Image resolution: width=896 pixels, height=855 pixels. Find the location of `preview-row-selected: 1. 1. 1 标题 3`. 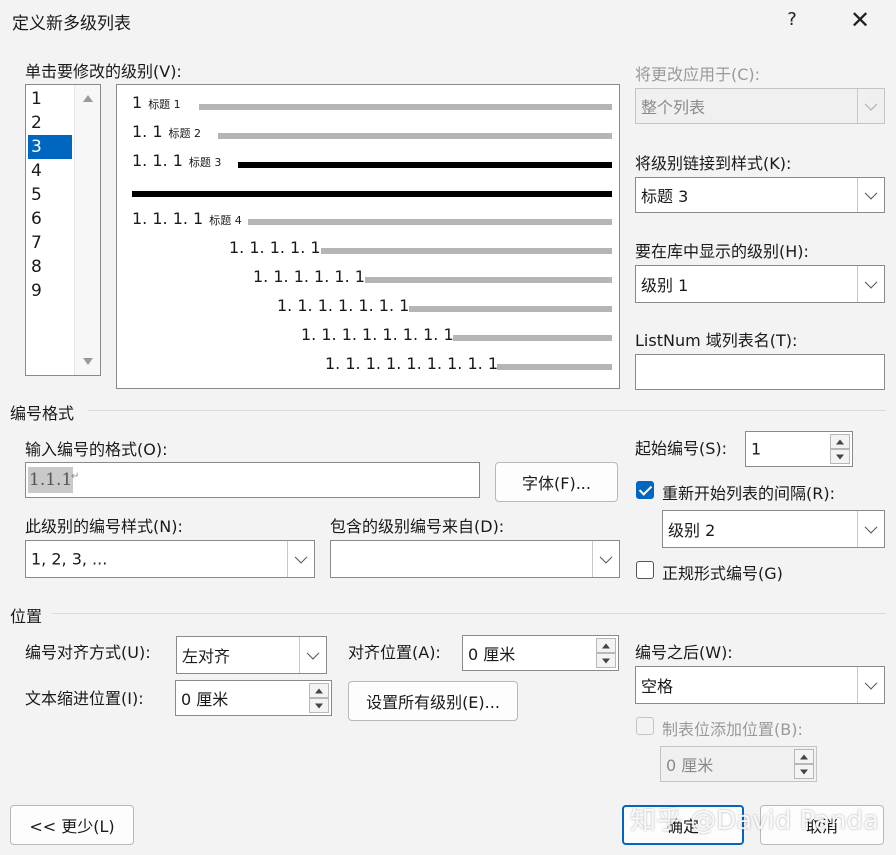

preview-row-selected: 1. 1. 1 标题 3 is located at coordinates (177, 160).